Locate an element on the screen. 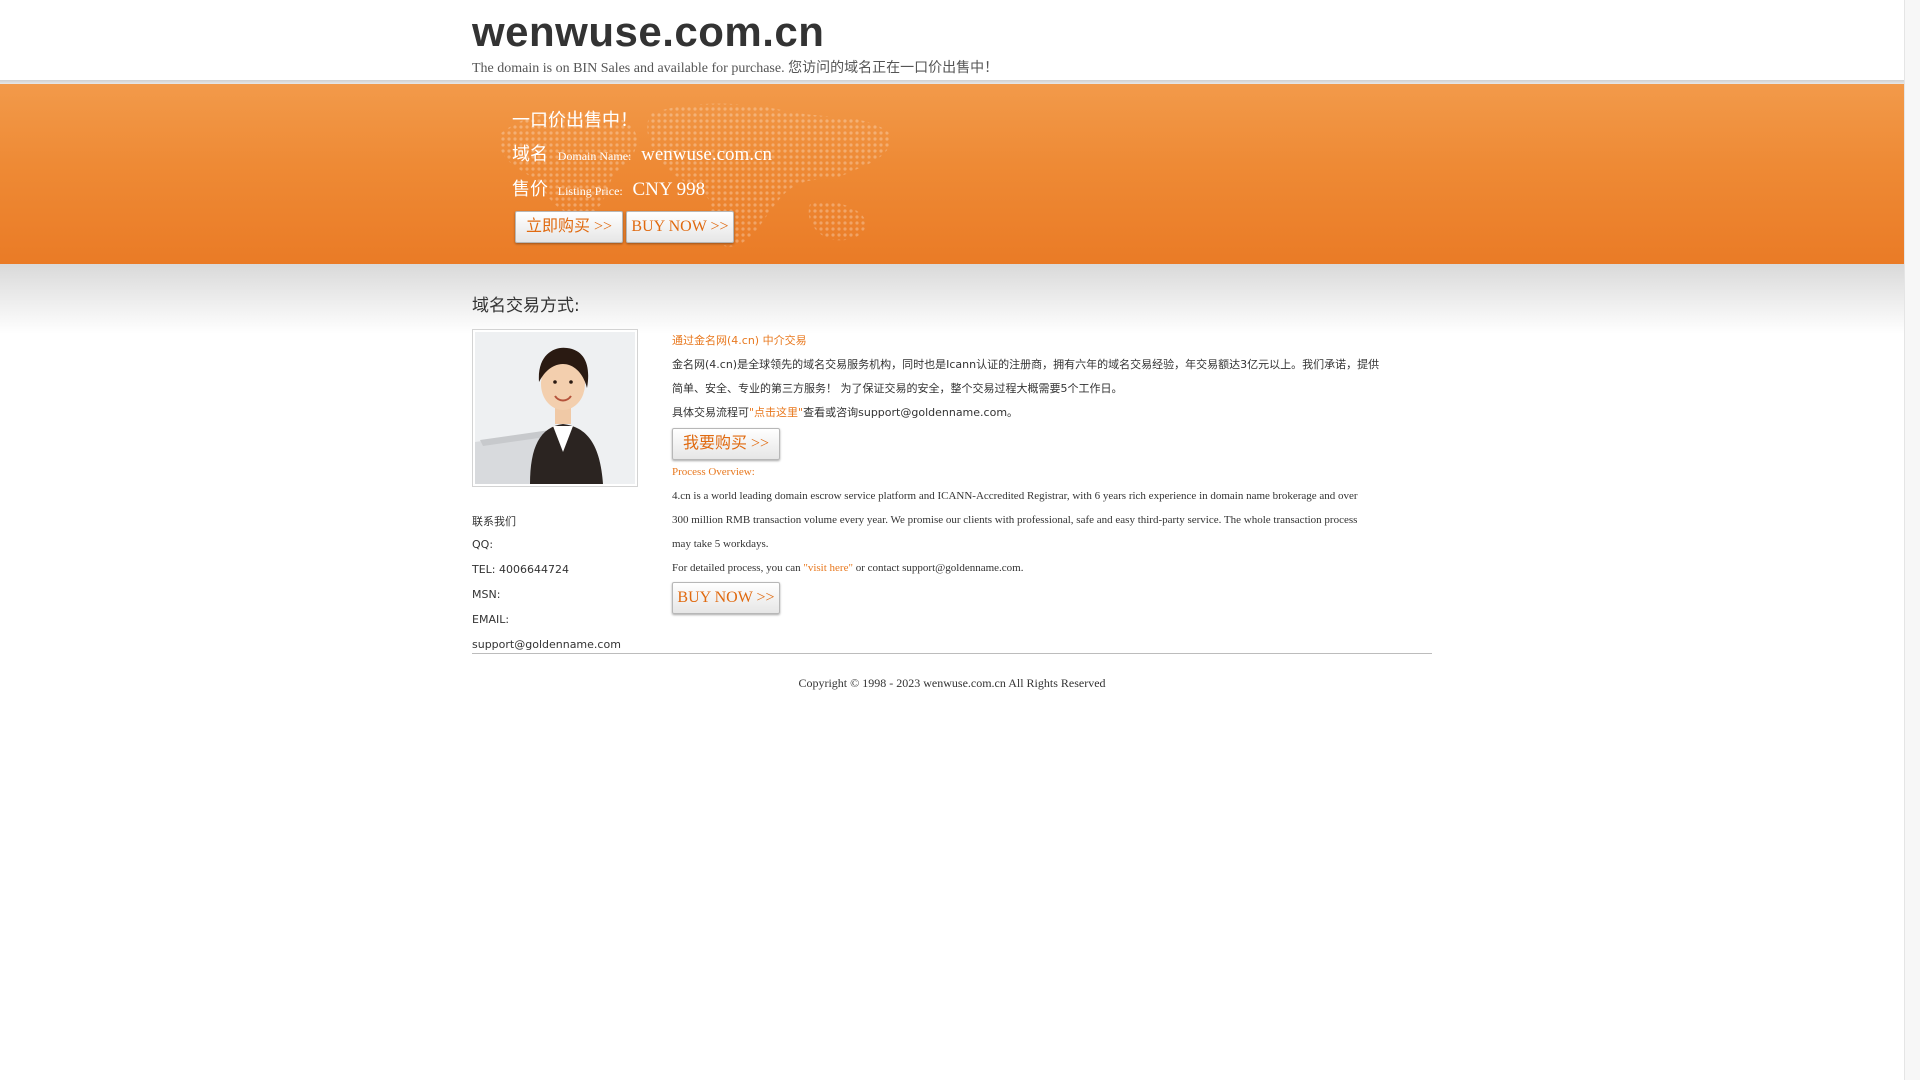 The height and width of the screenshot is (1080, 1920). want-buy-button: 我要购买 >> is located at coordinates (726, 444).